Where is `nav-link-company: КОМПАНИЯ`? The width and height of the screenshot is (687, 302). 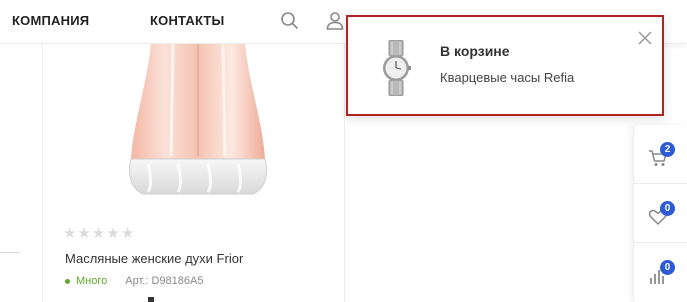 nav-link-company: КОМПАНИЯ is located at coordinates (50, 20).